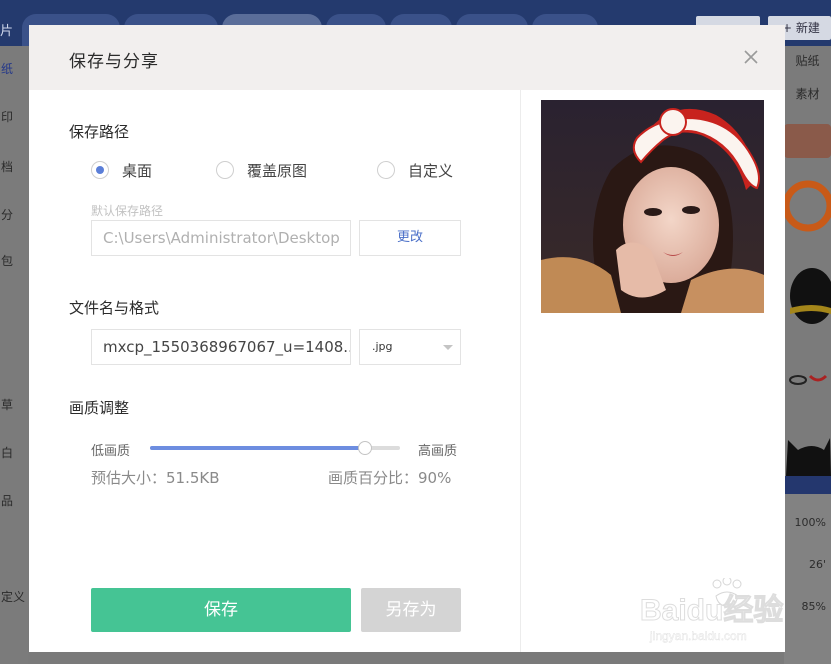  I want to click on sticker-hat-icon, so click(810, 296).